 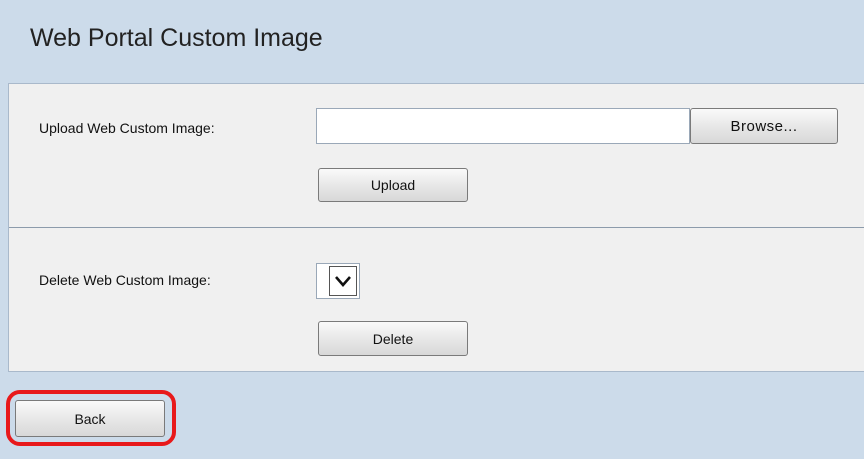 What do you see at coordinates (393, 185) in the screenshot?
I see `upload-button: Upload` at bounding box center [393, 185].